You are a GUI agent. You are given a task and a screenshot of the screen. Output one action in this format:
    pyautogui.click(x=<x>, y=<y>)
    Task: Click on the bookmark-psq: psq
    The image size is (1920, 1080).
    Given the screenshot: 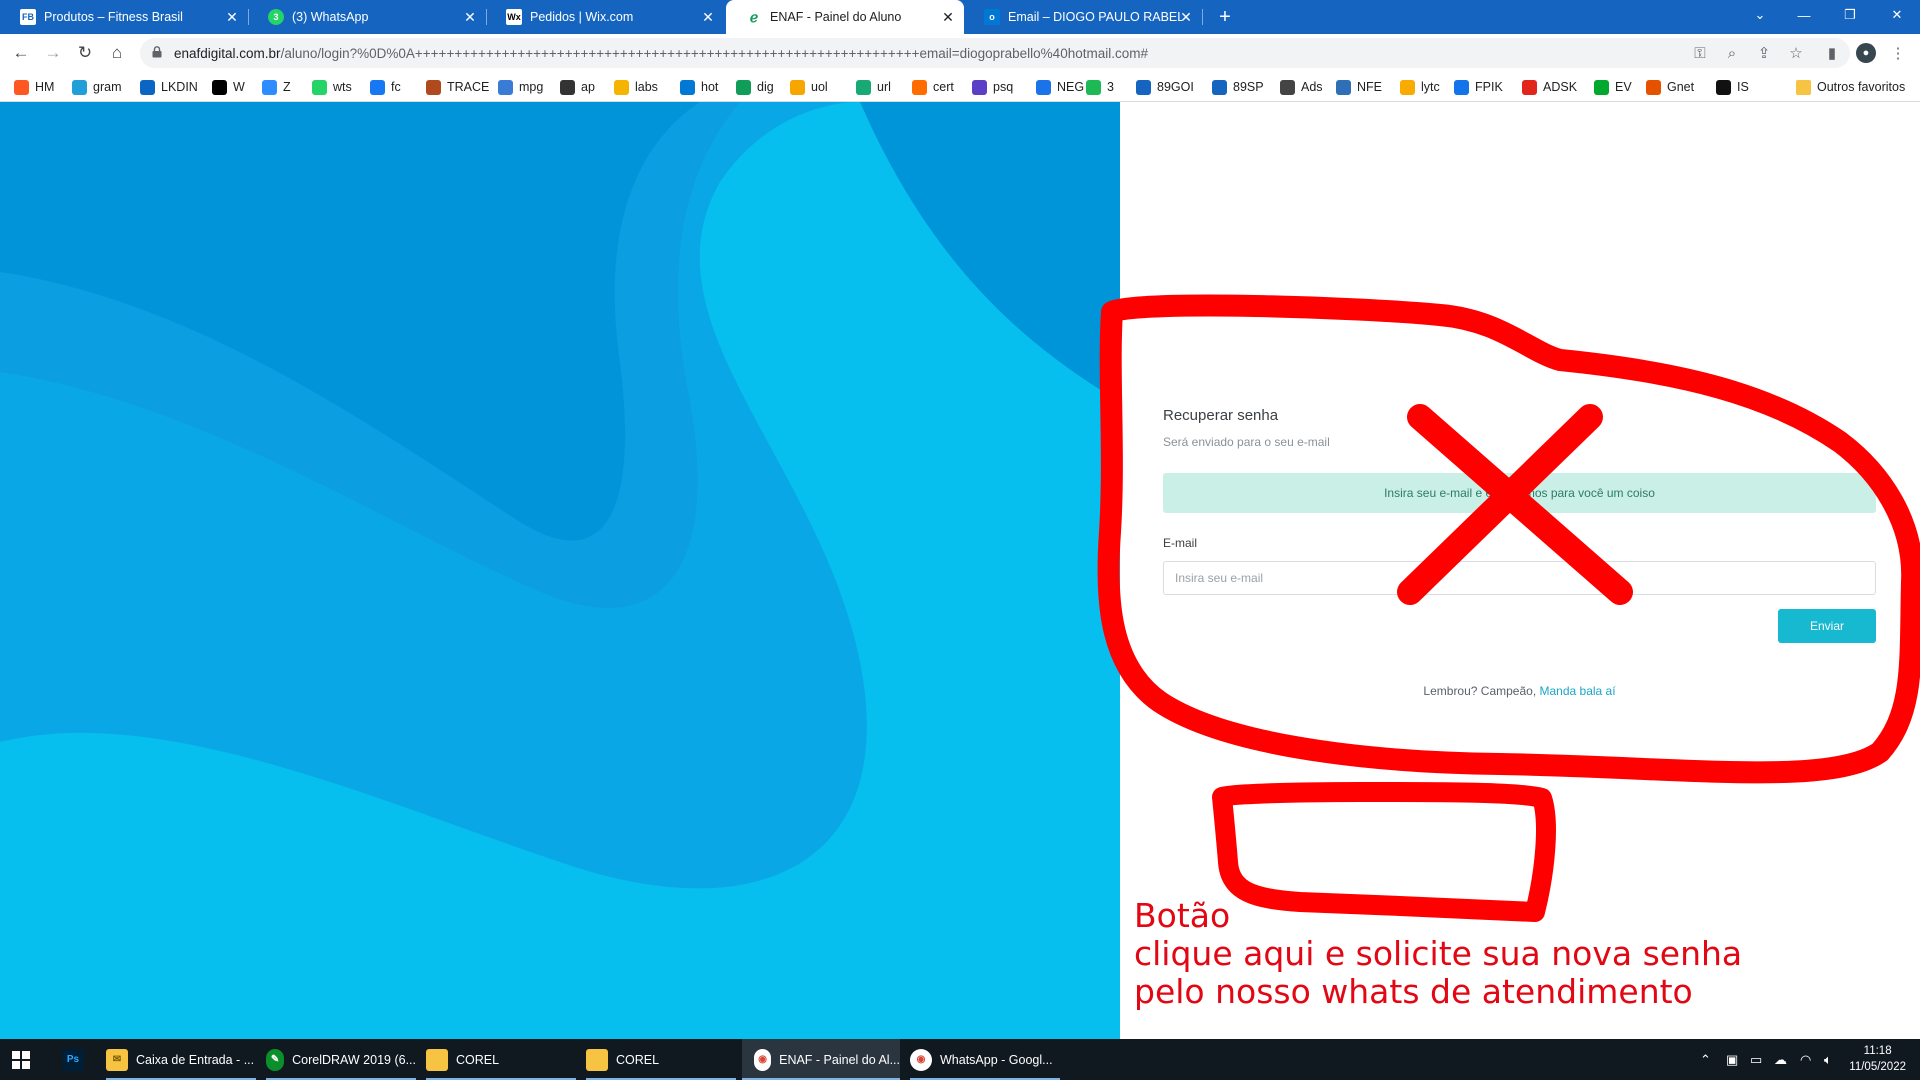 What is the action you would take?
    pyautogui.click(x=992, y=87)
    